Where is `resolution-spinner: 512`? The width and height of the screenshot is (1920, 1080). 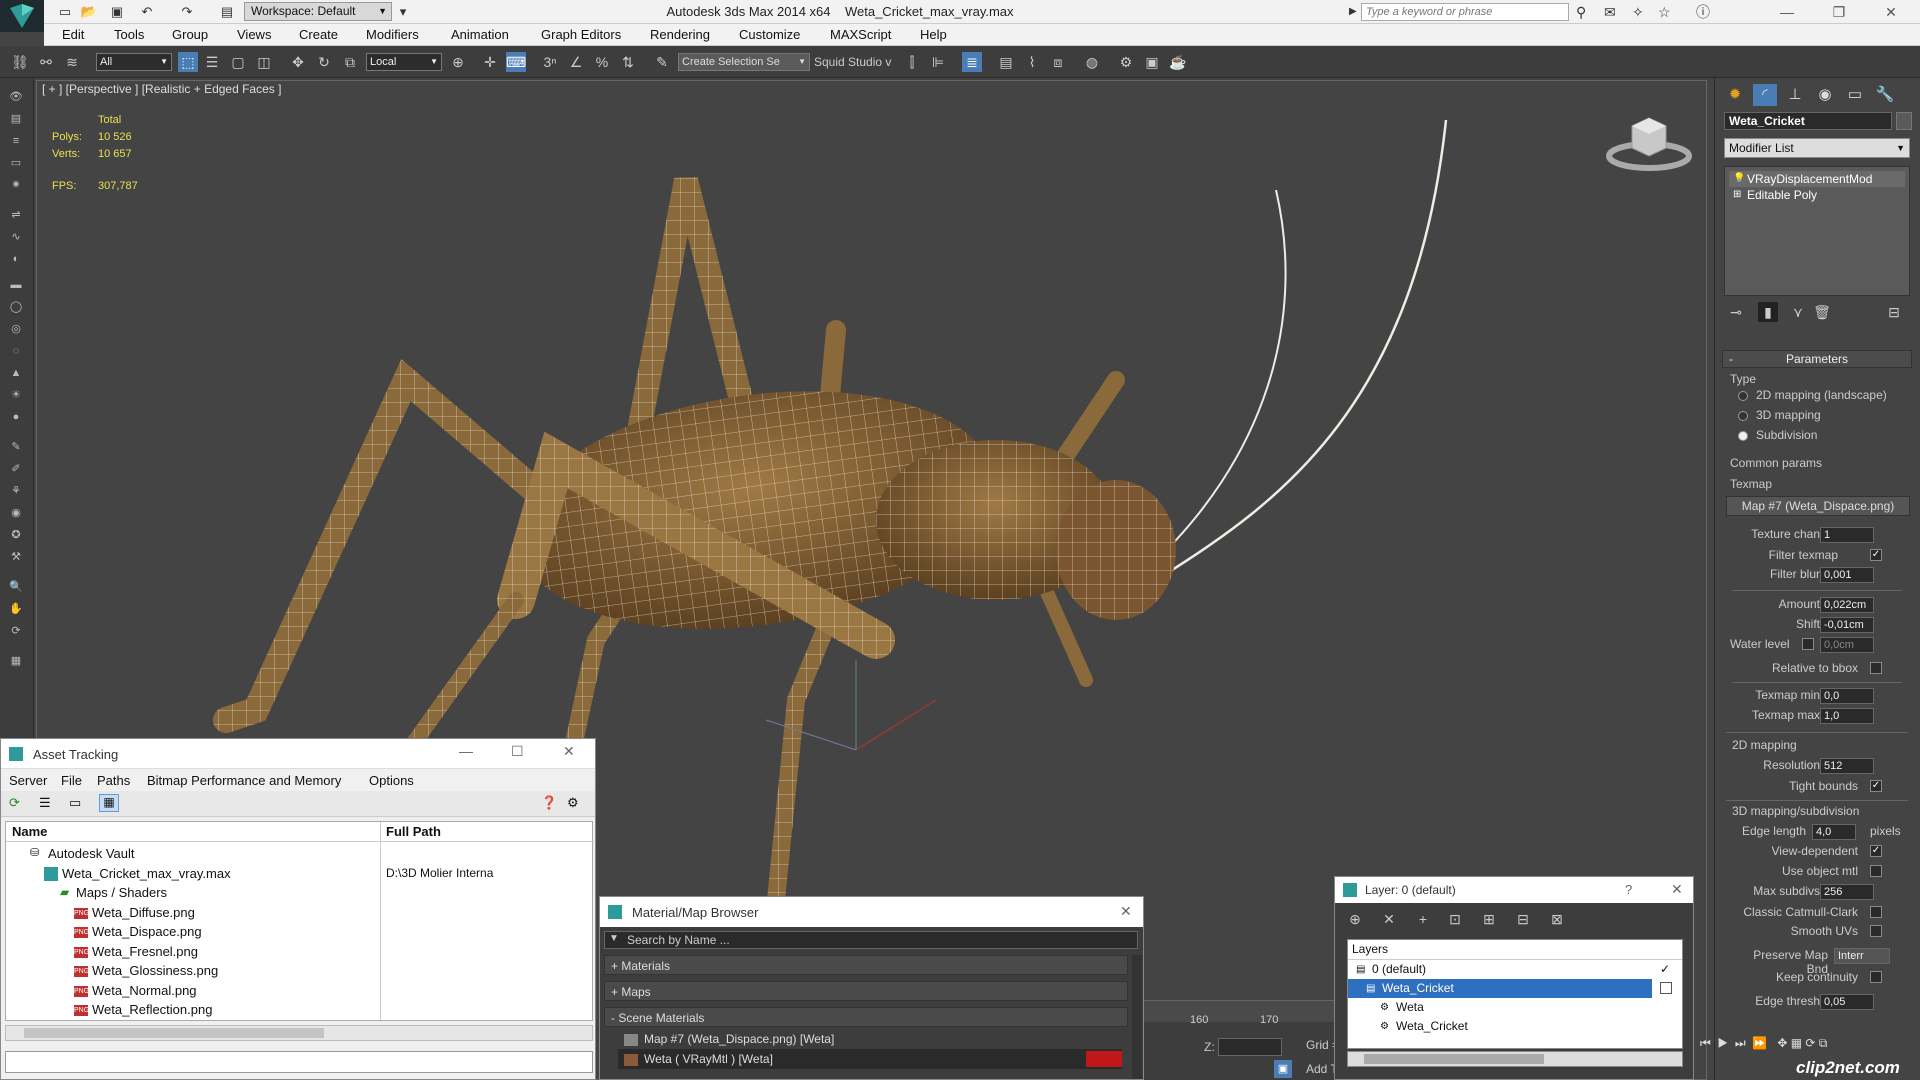 resolution-spinner: 512 is located at coordinates (1847, 766).